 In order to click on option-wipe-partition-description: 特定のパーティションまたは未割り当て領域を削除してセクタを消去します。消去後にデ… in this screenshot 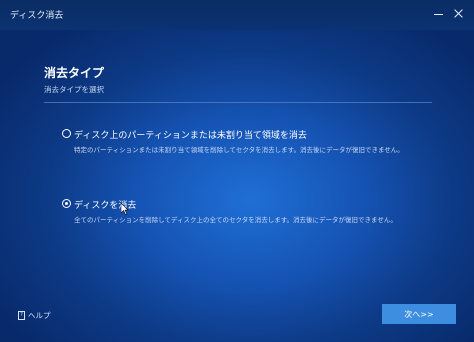, I will do `click(239, 150)`.